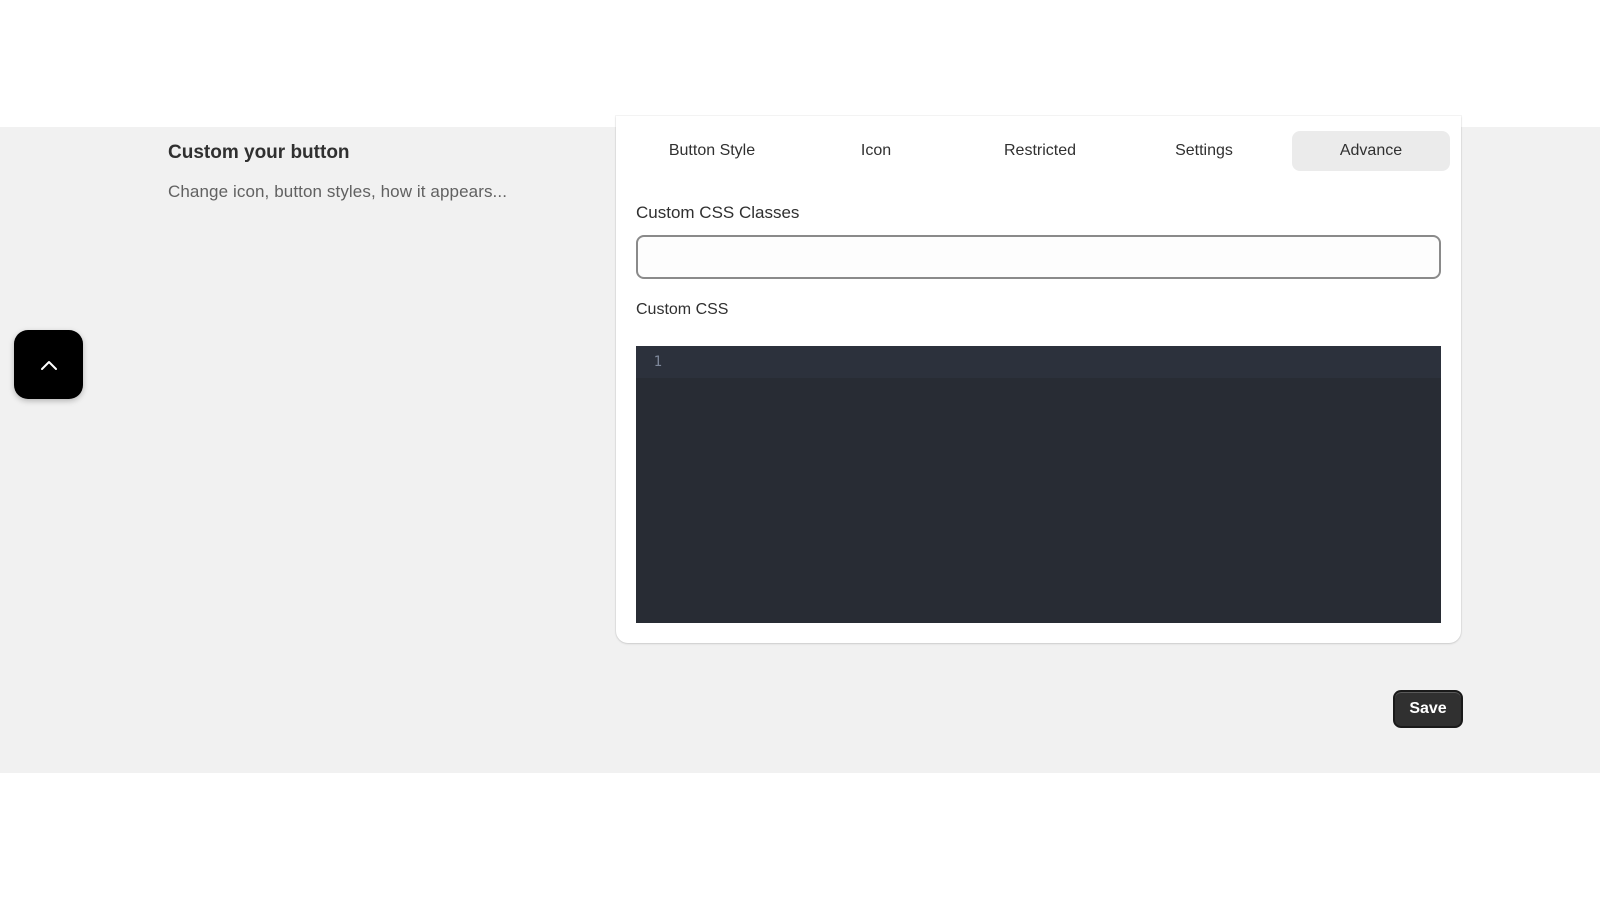 This screenshot has width=1600, height=900. What do you see at coordinates (1371, 151) in the screenshot?
I see `tab-advance: Advance` at bounding box center [1371, 151].